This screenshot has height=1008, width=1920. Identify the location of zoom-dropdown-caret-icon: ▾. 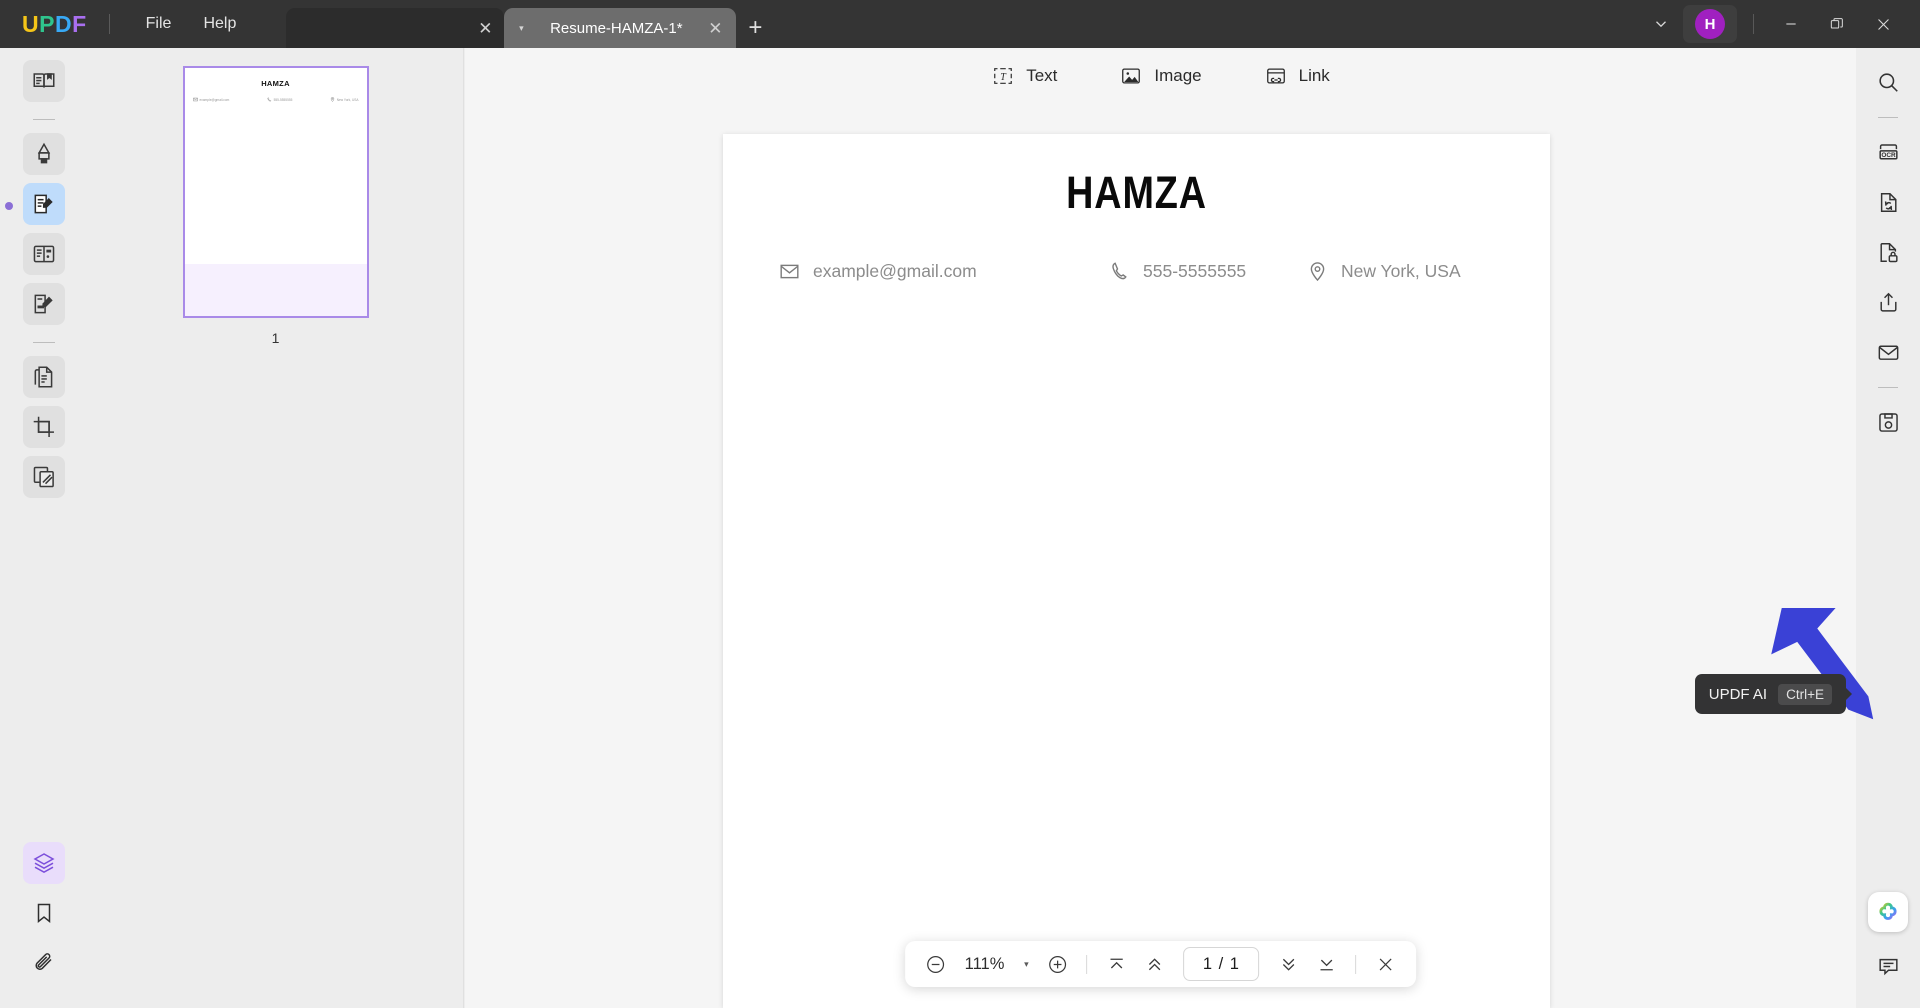
(1026, 964).